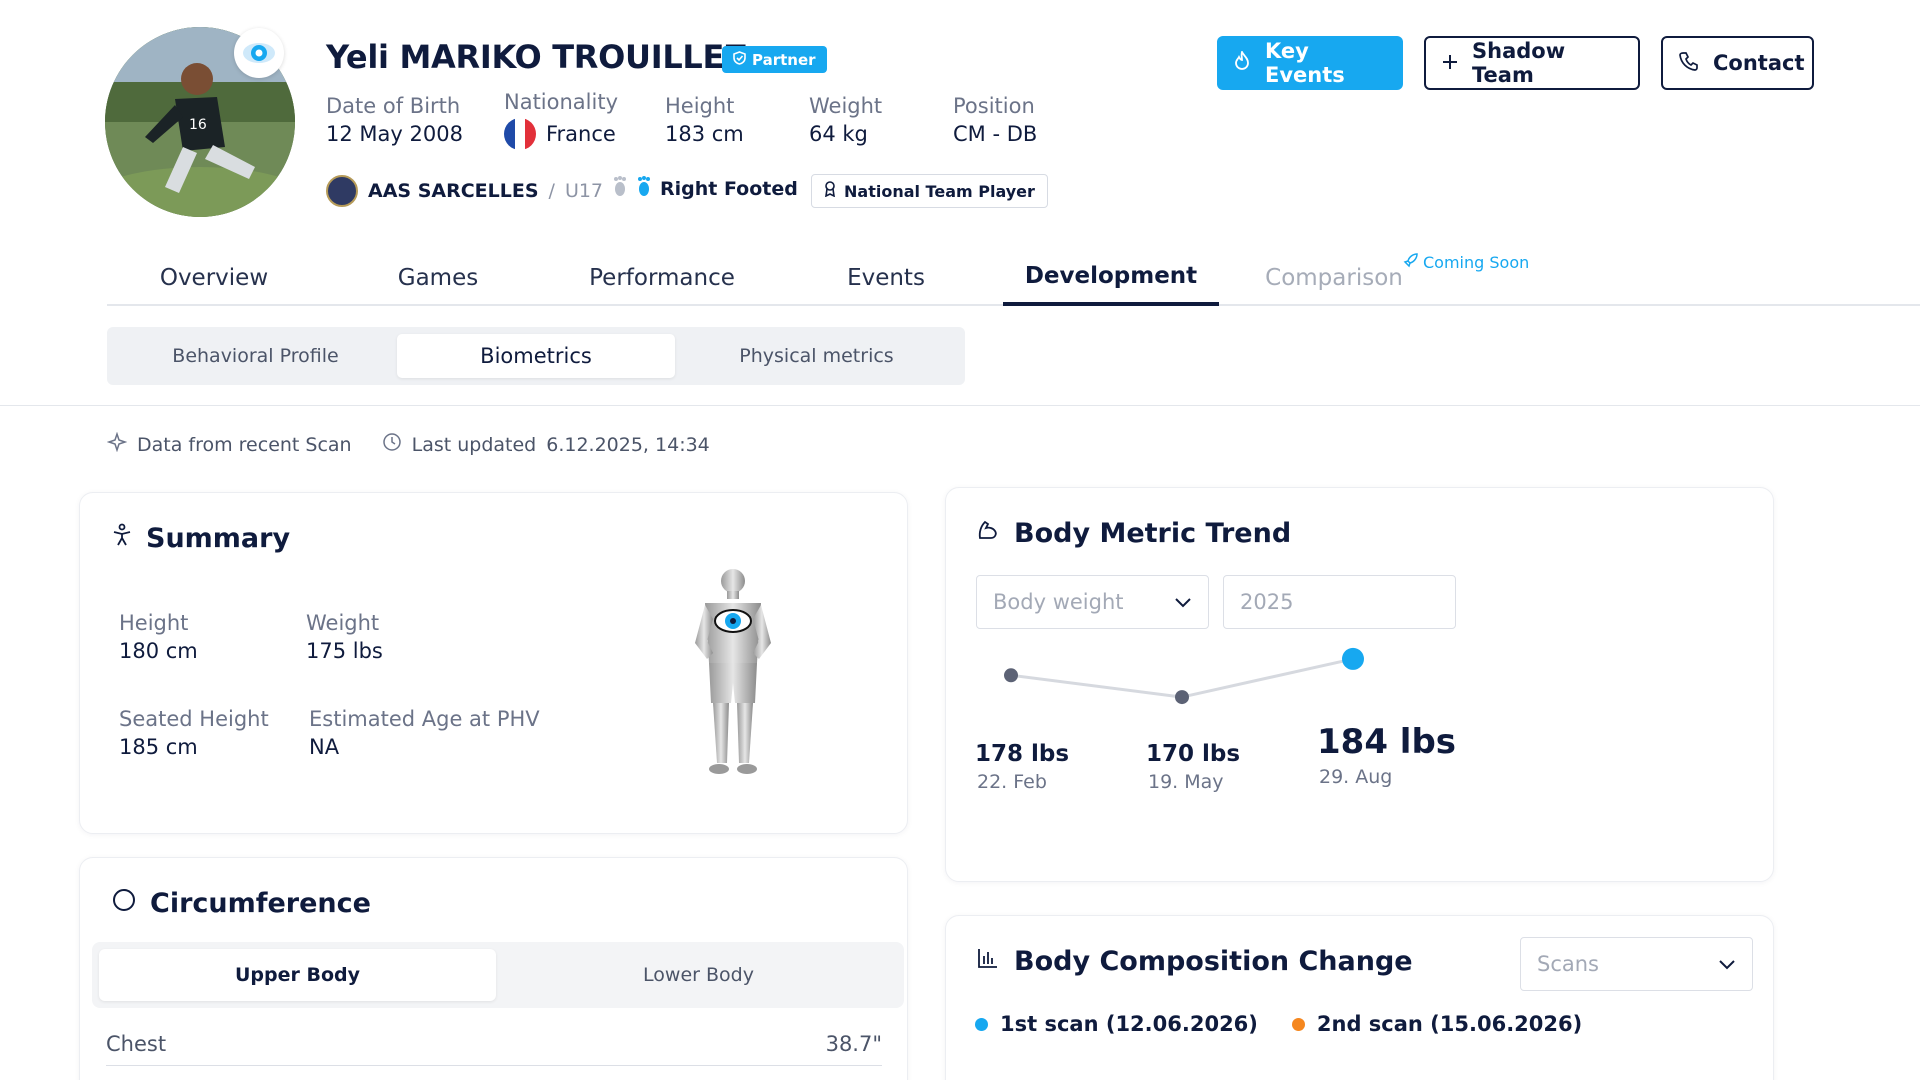  I want to click on rocket-icon, so click(1411, 262).